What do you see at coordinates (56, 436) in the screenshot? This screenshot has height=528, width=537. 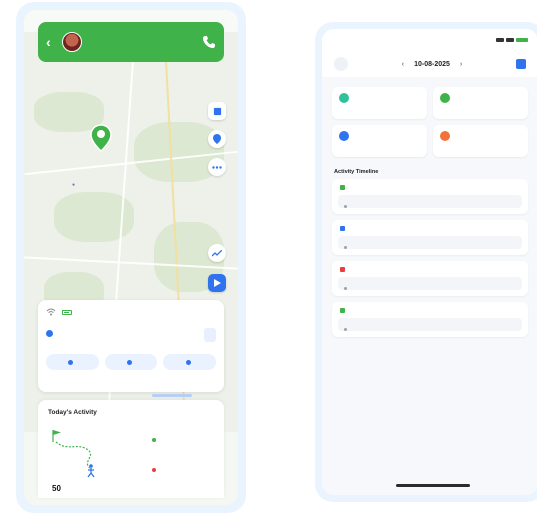 I see `start-flag-icon` at bounding box center [56, 436].